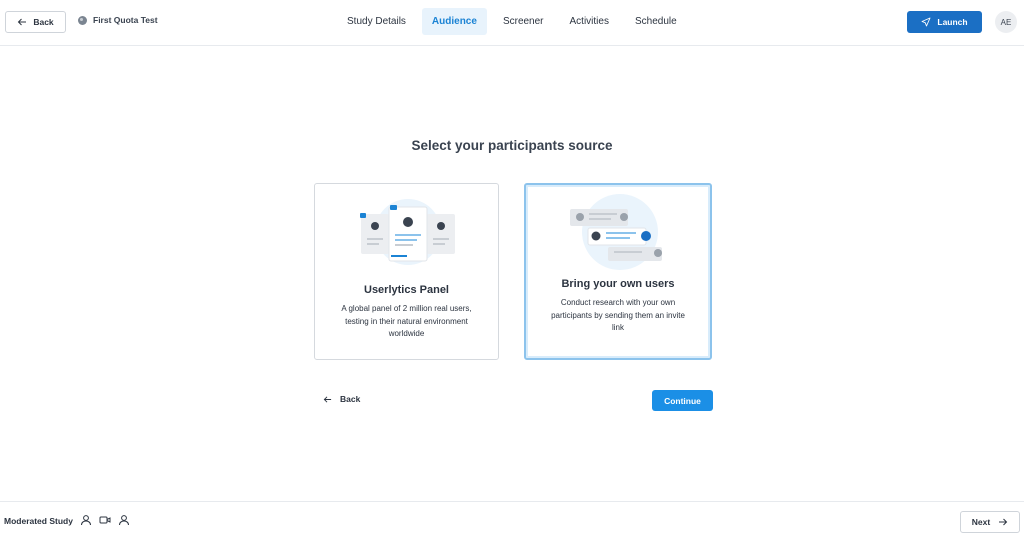 The height and width of the screenshot is (536, 1024). I want to click on study-title-text: First Quota Test, so click(125, 20).